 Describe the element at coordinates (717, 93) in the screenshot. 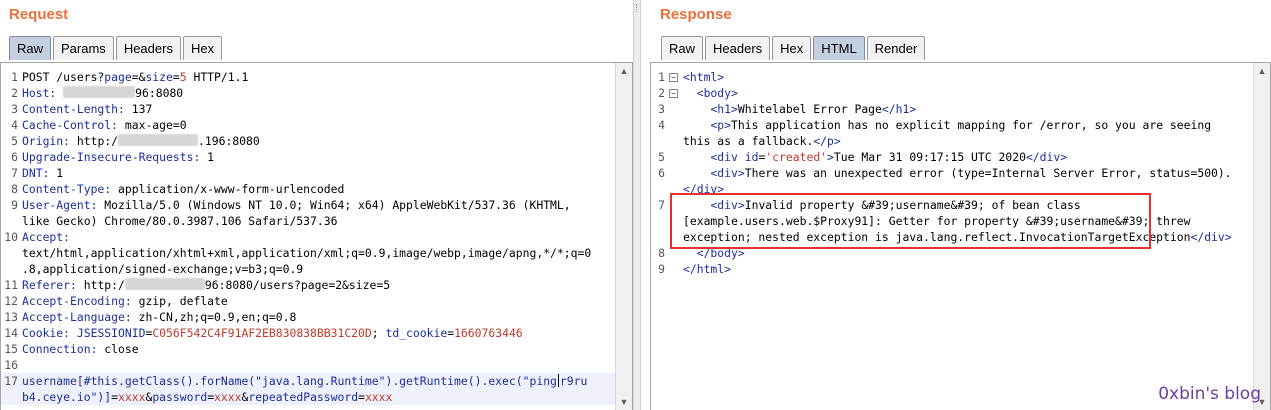

I see `code-token: <body>` at that location.